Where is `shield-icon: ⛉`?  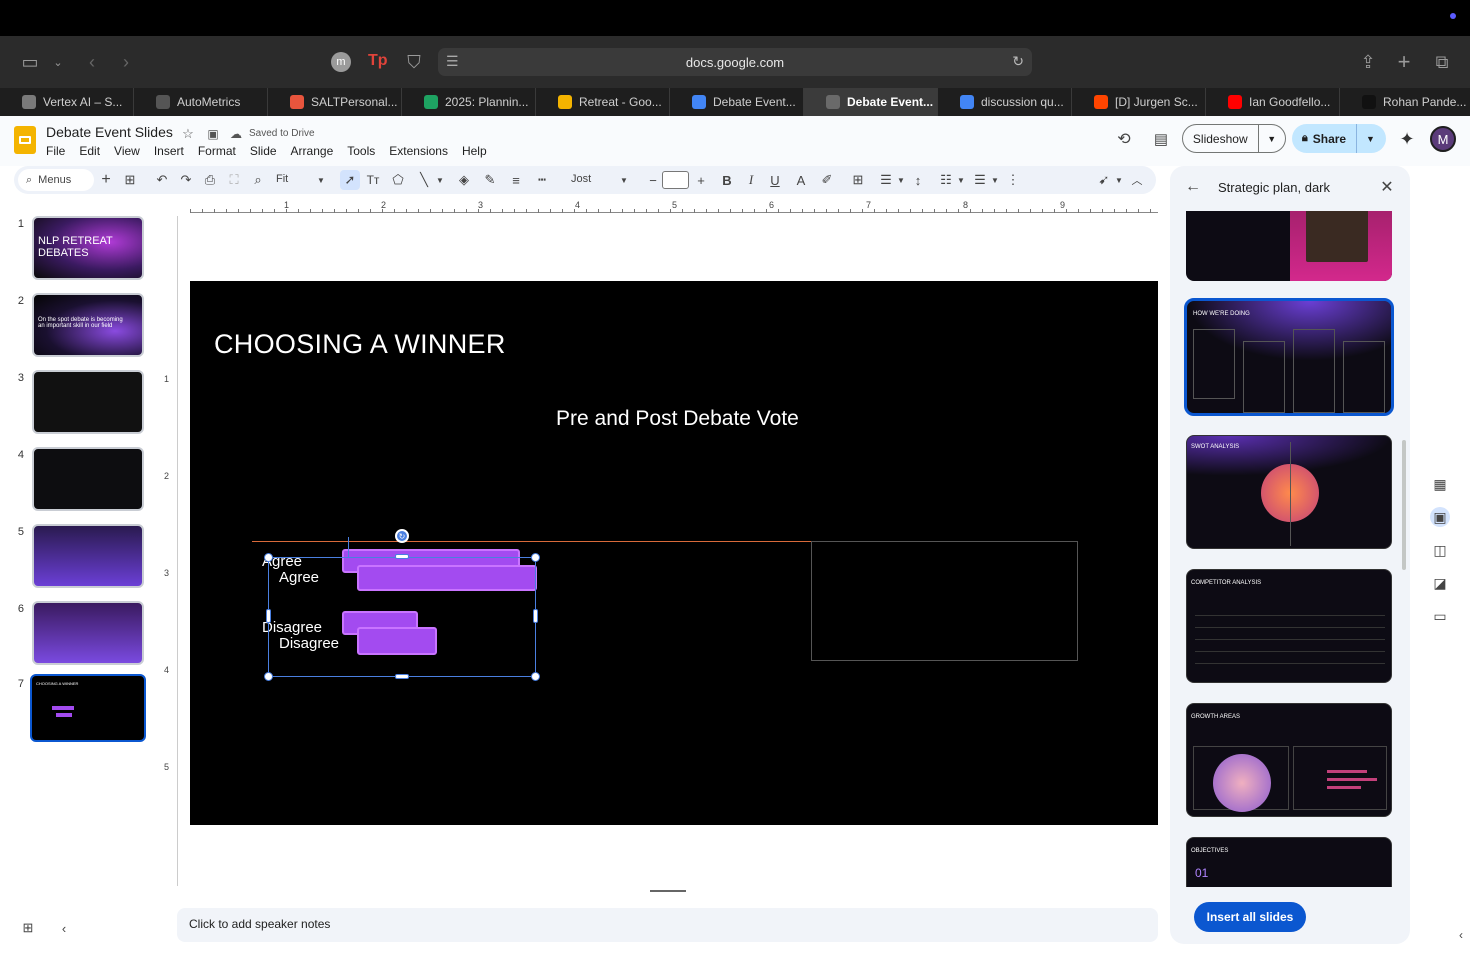 shield-icon: ⛉ is located at coordinates (414, 62).